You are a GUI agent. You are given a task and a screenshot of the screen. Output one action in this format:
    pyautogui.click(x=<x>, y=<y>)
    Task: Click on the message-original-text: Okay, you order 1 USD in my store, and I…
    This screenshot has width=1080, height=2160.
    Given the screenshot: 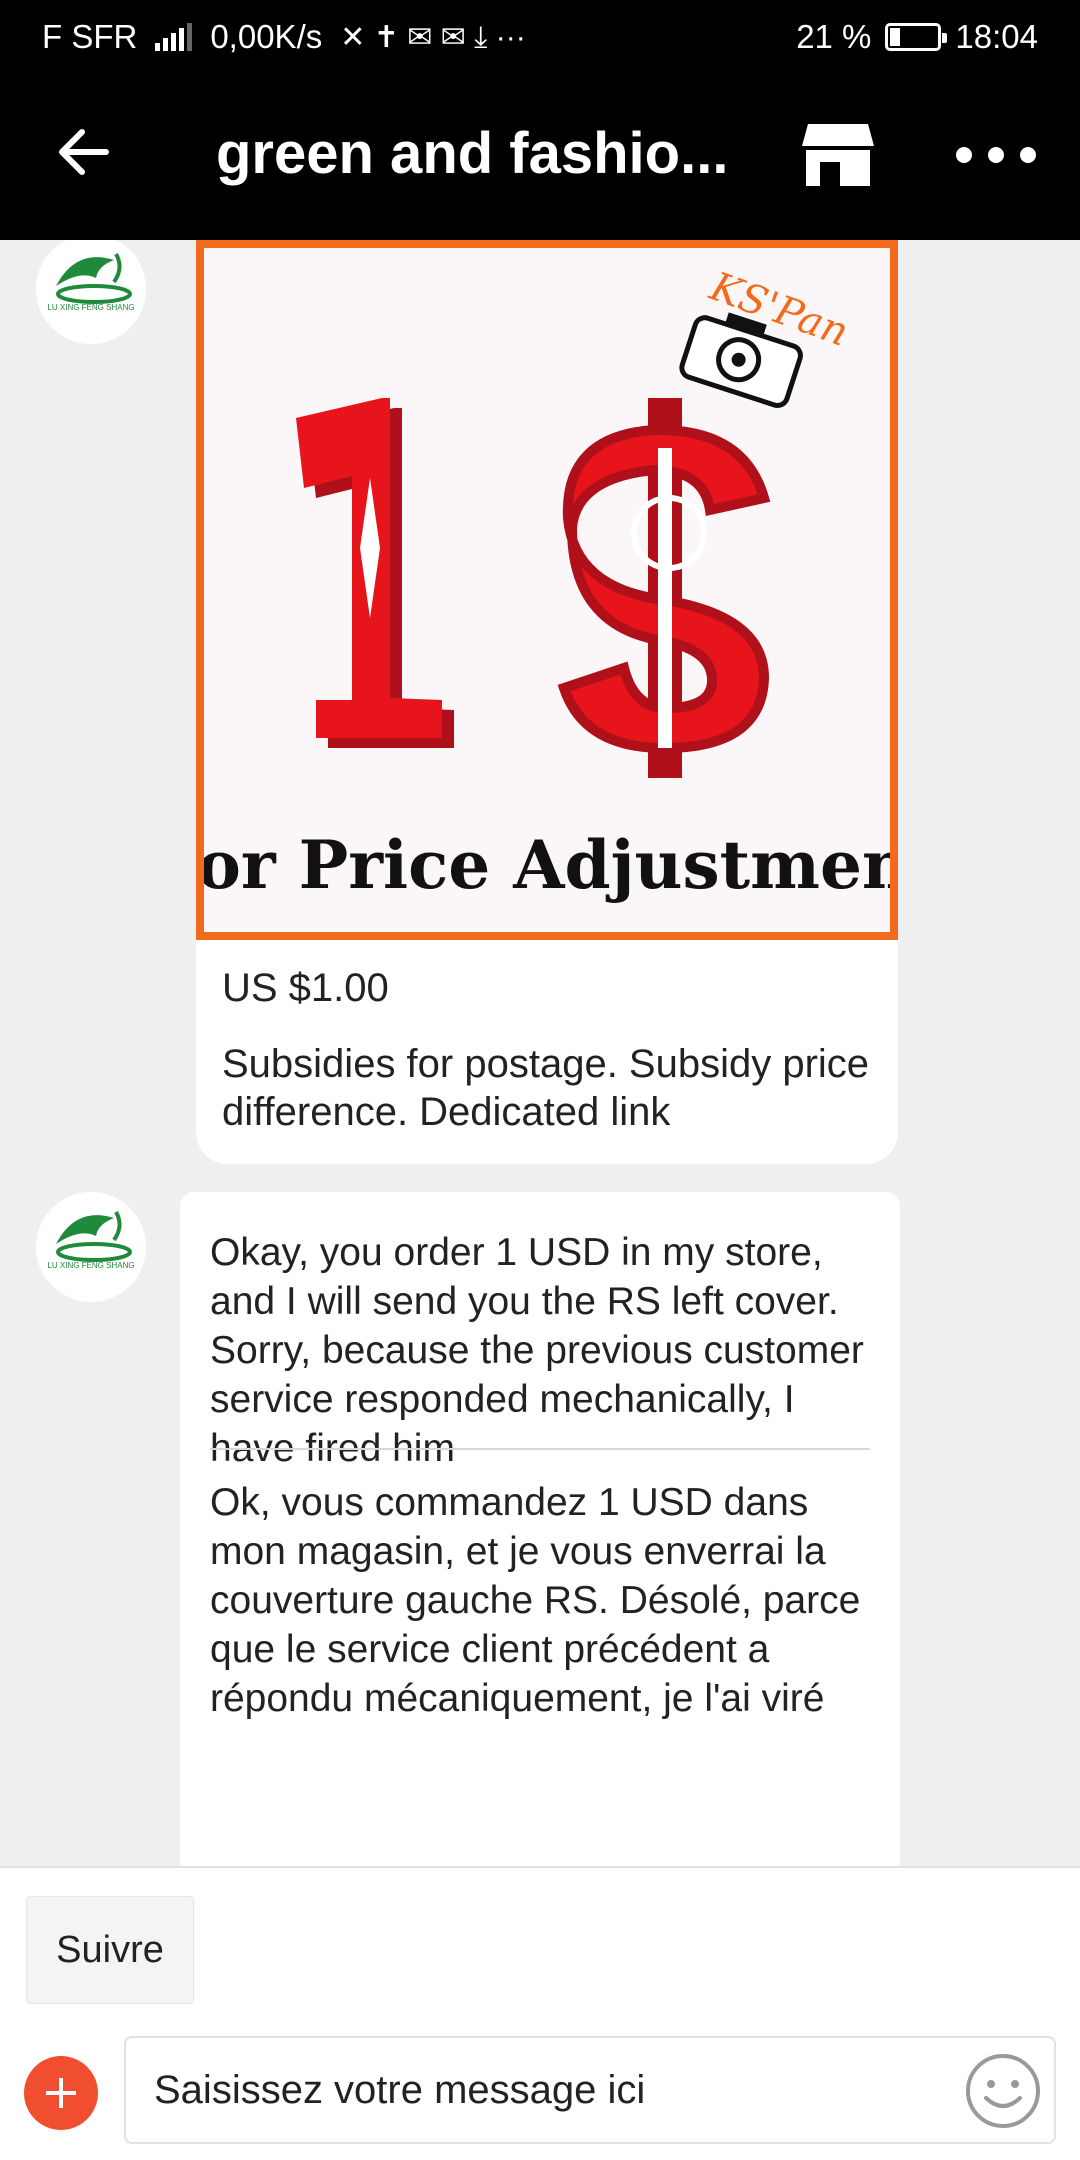 What is the action you would take?
    pyautogui.click(x=537, y=1350)
    